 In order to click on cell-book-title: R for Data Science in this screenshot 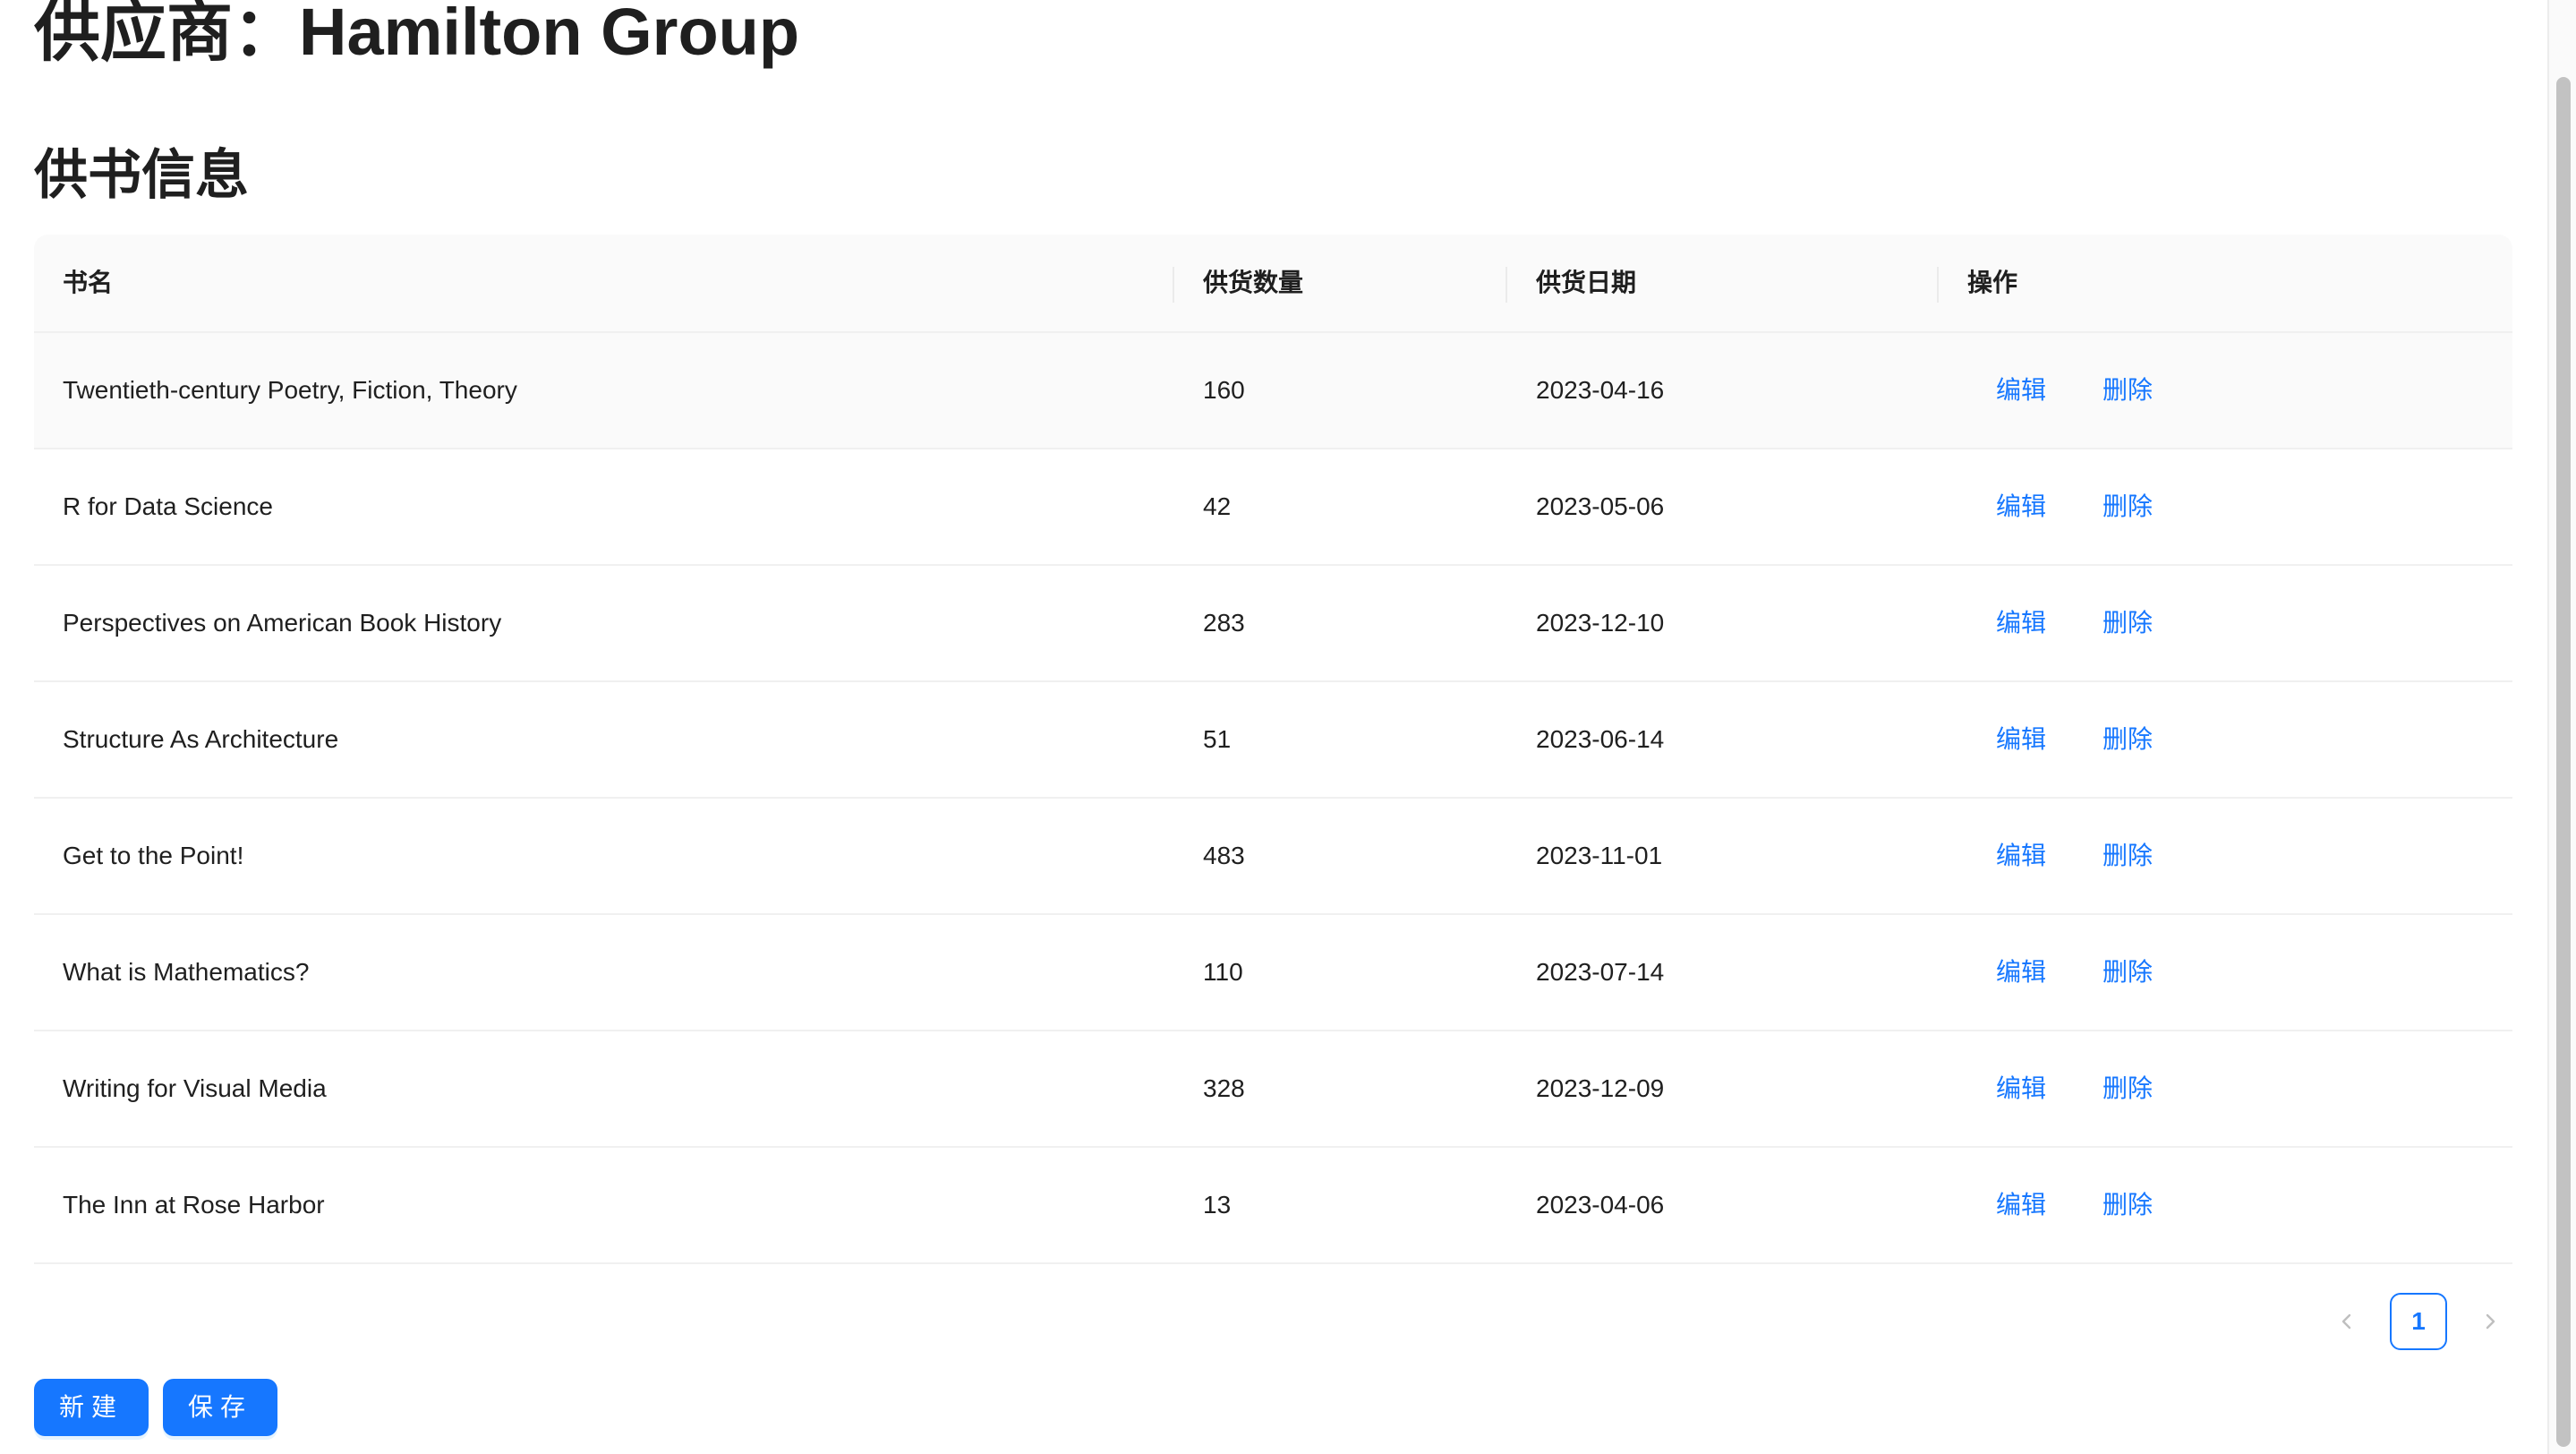, I will do `click(168, 506)`.